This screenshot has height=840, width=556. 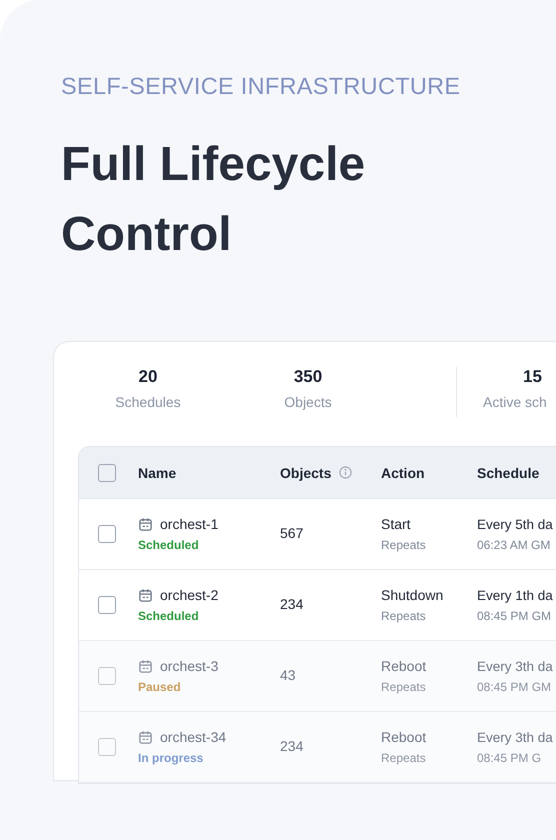 I want to click on table-cell-text: Every 5th da, so click(x=515, y=524).